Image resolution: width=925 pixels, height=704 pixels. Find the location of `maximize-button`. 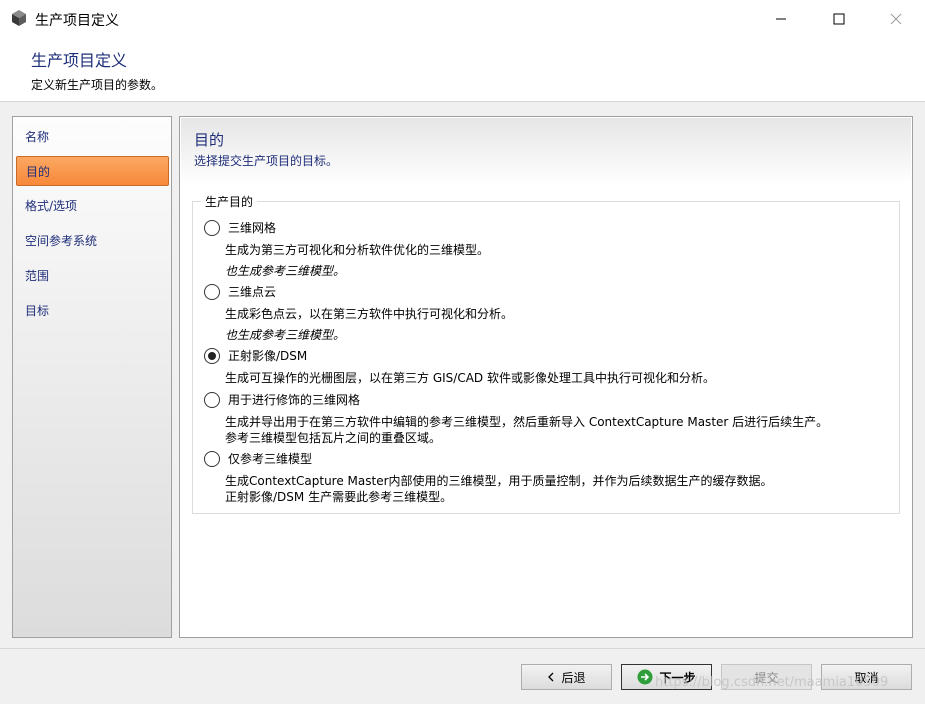

maximize-button is located at coordinates (839, 19).